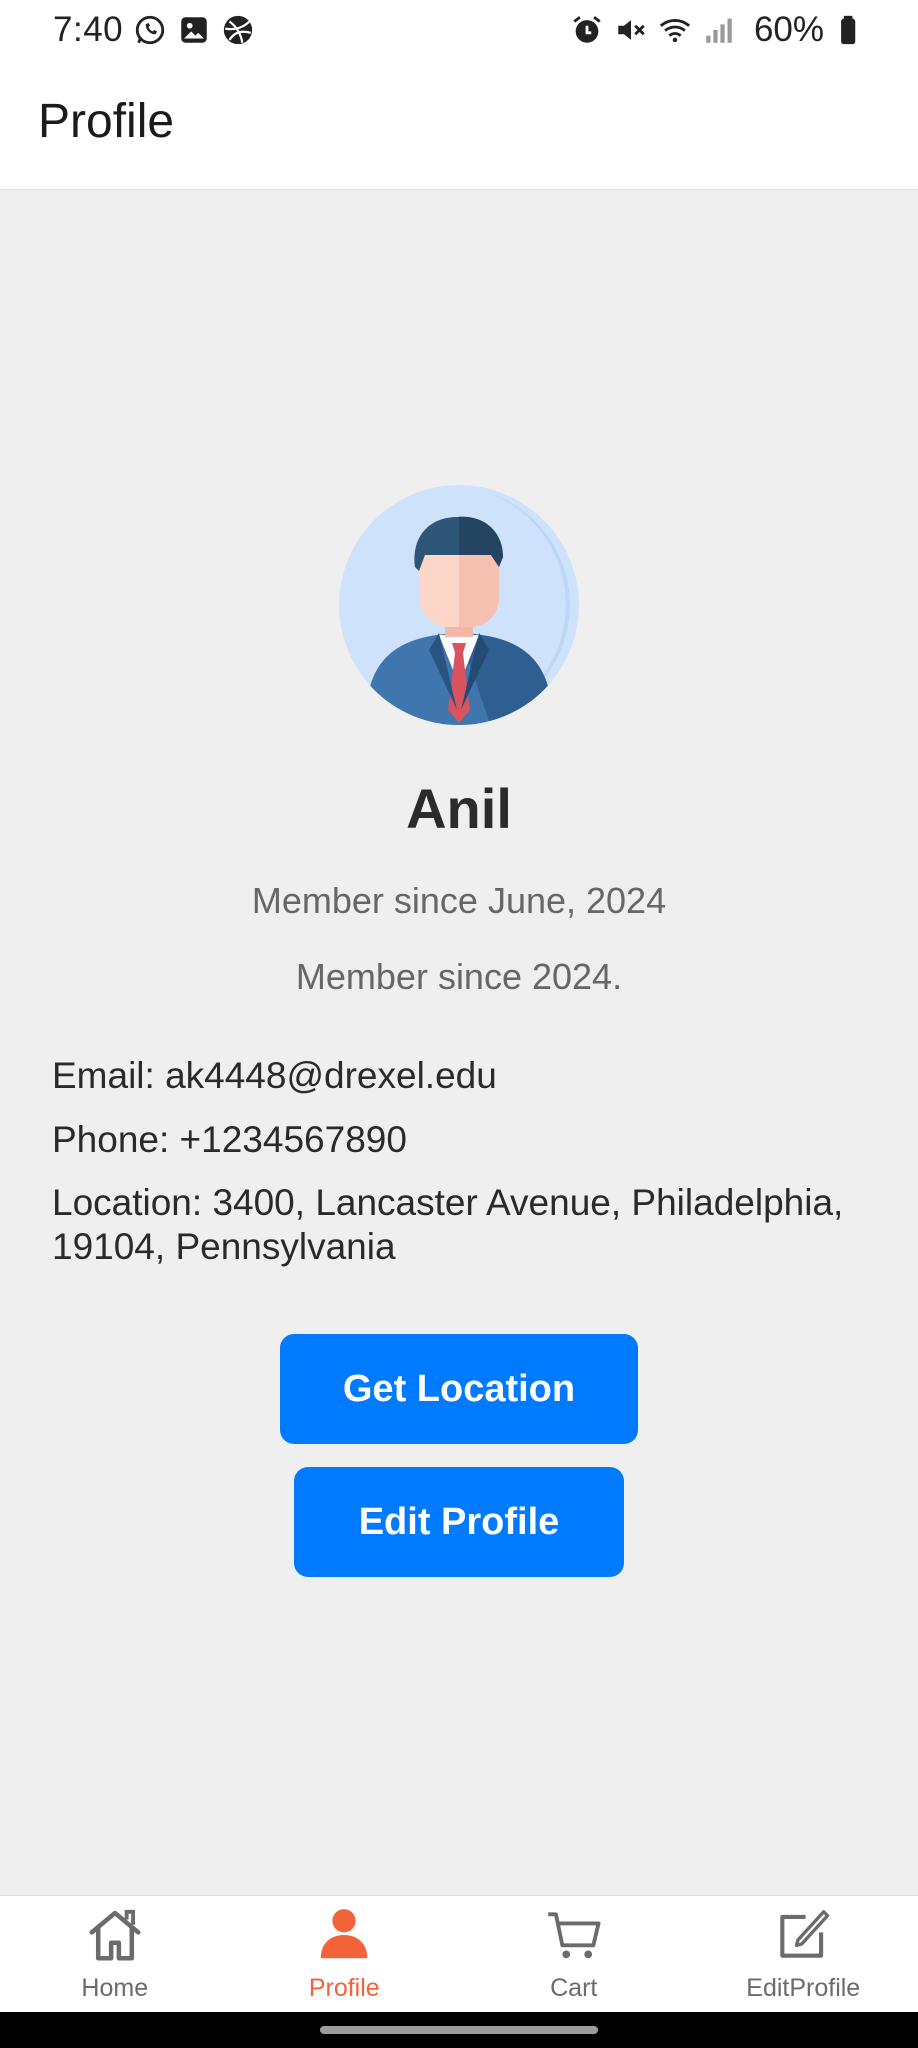  I want to click on phone-text: Phone: +1234567890, so click(229, 1139).